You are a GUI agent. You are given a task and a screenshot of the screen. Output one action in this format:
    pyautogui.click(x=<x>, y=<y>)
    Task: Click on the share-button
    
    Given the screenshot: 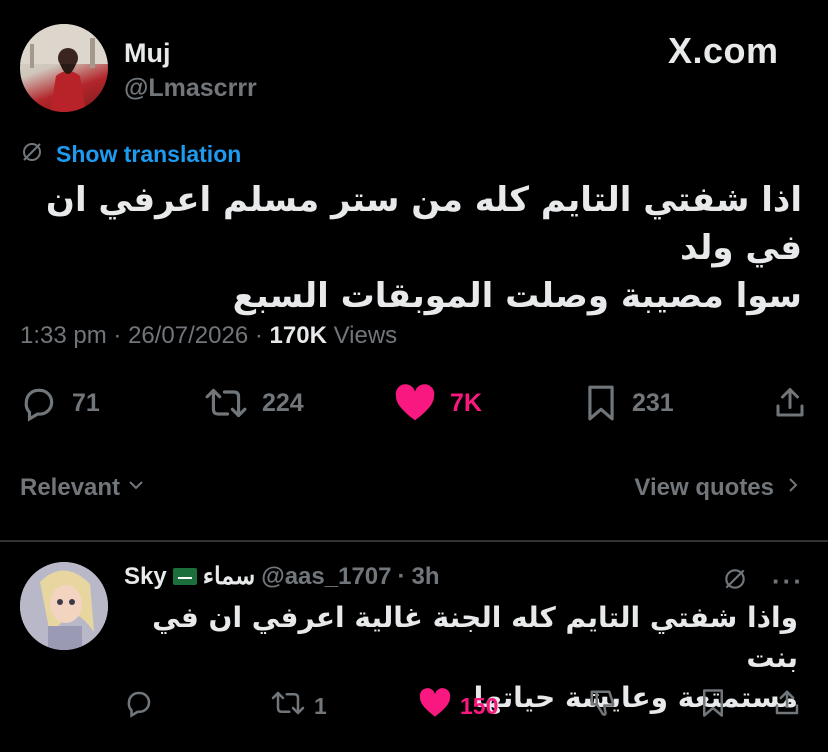 What is the action you would take?
    pyautogui.click(x=790, y=403)
    